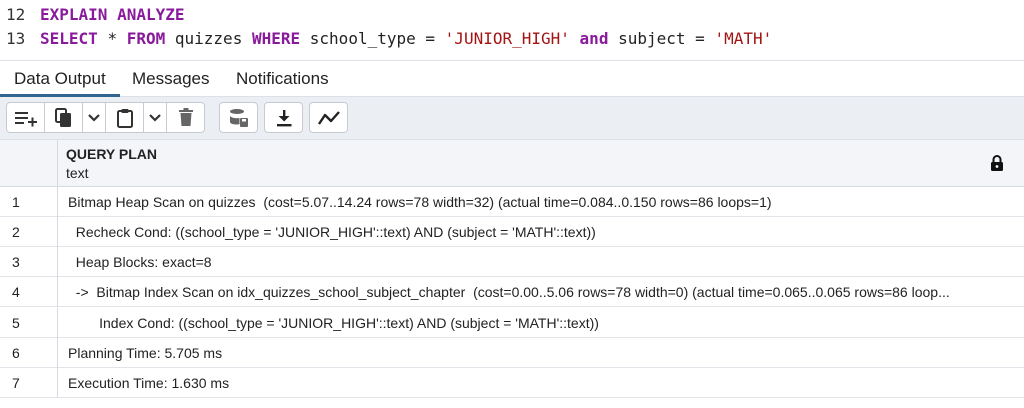 The height and width of the screenshot is (408, 1024). I want to click on download-button, so click(283, 117).